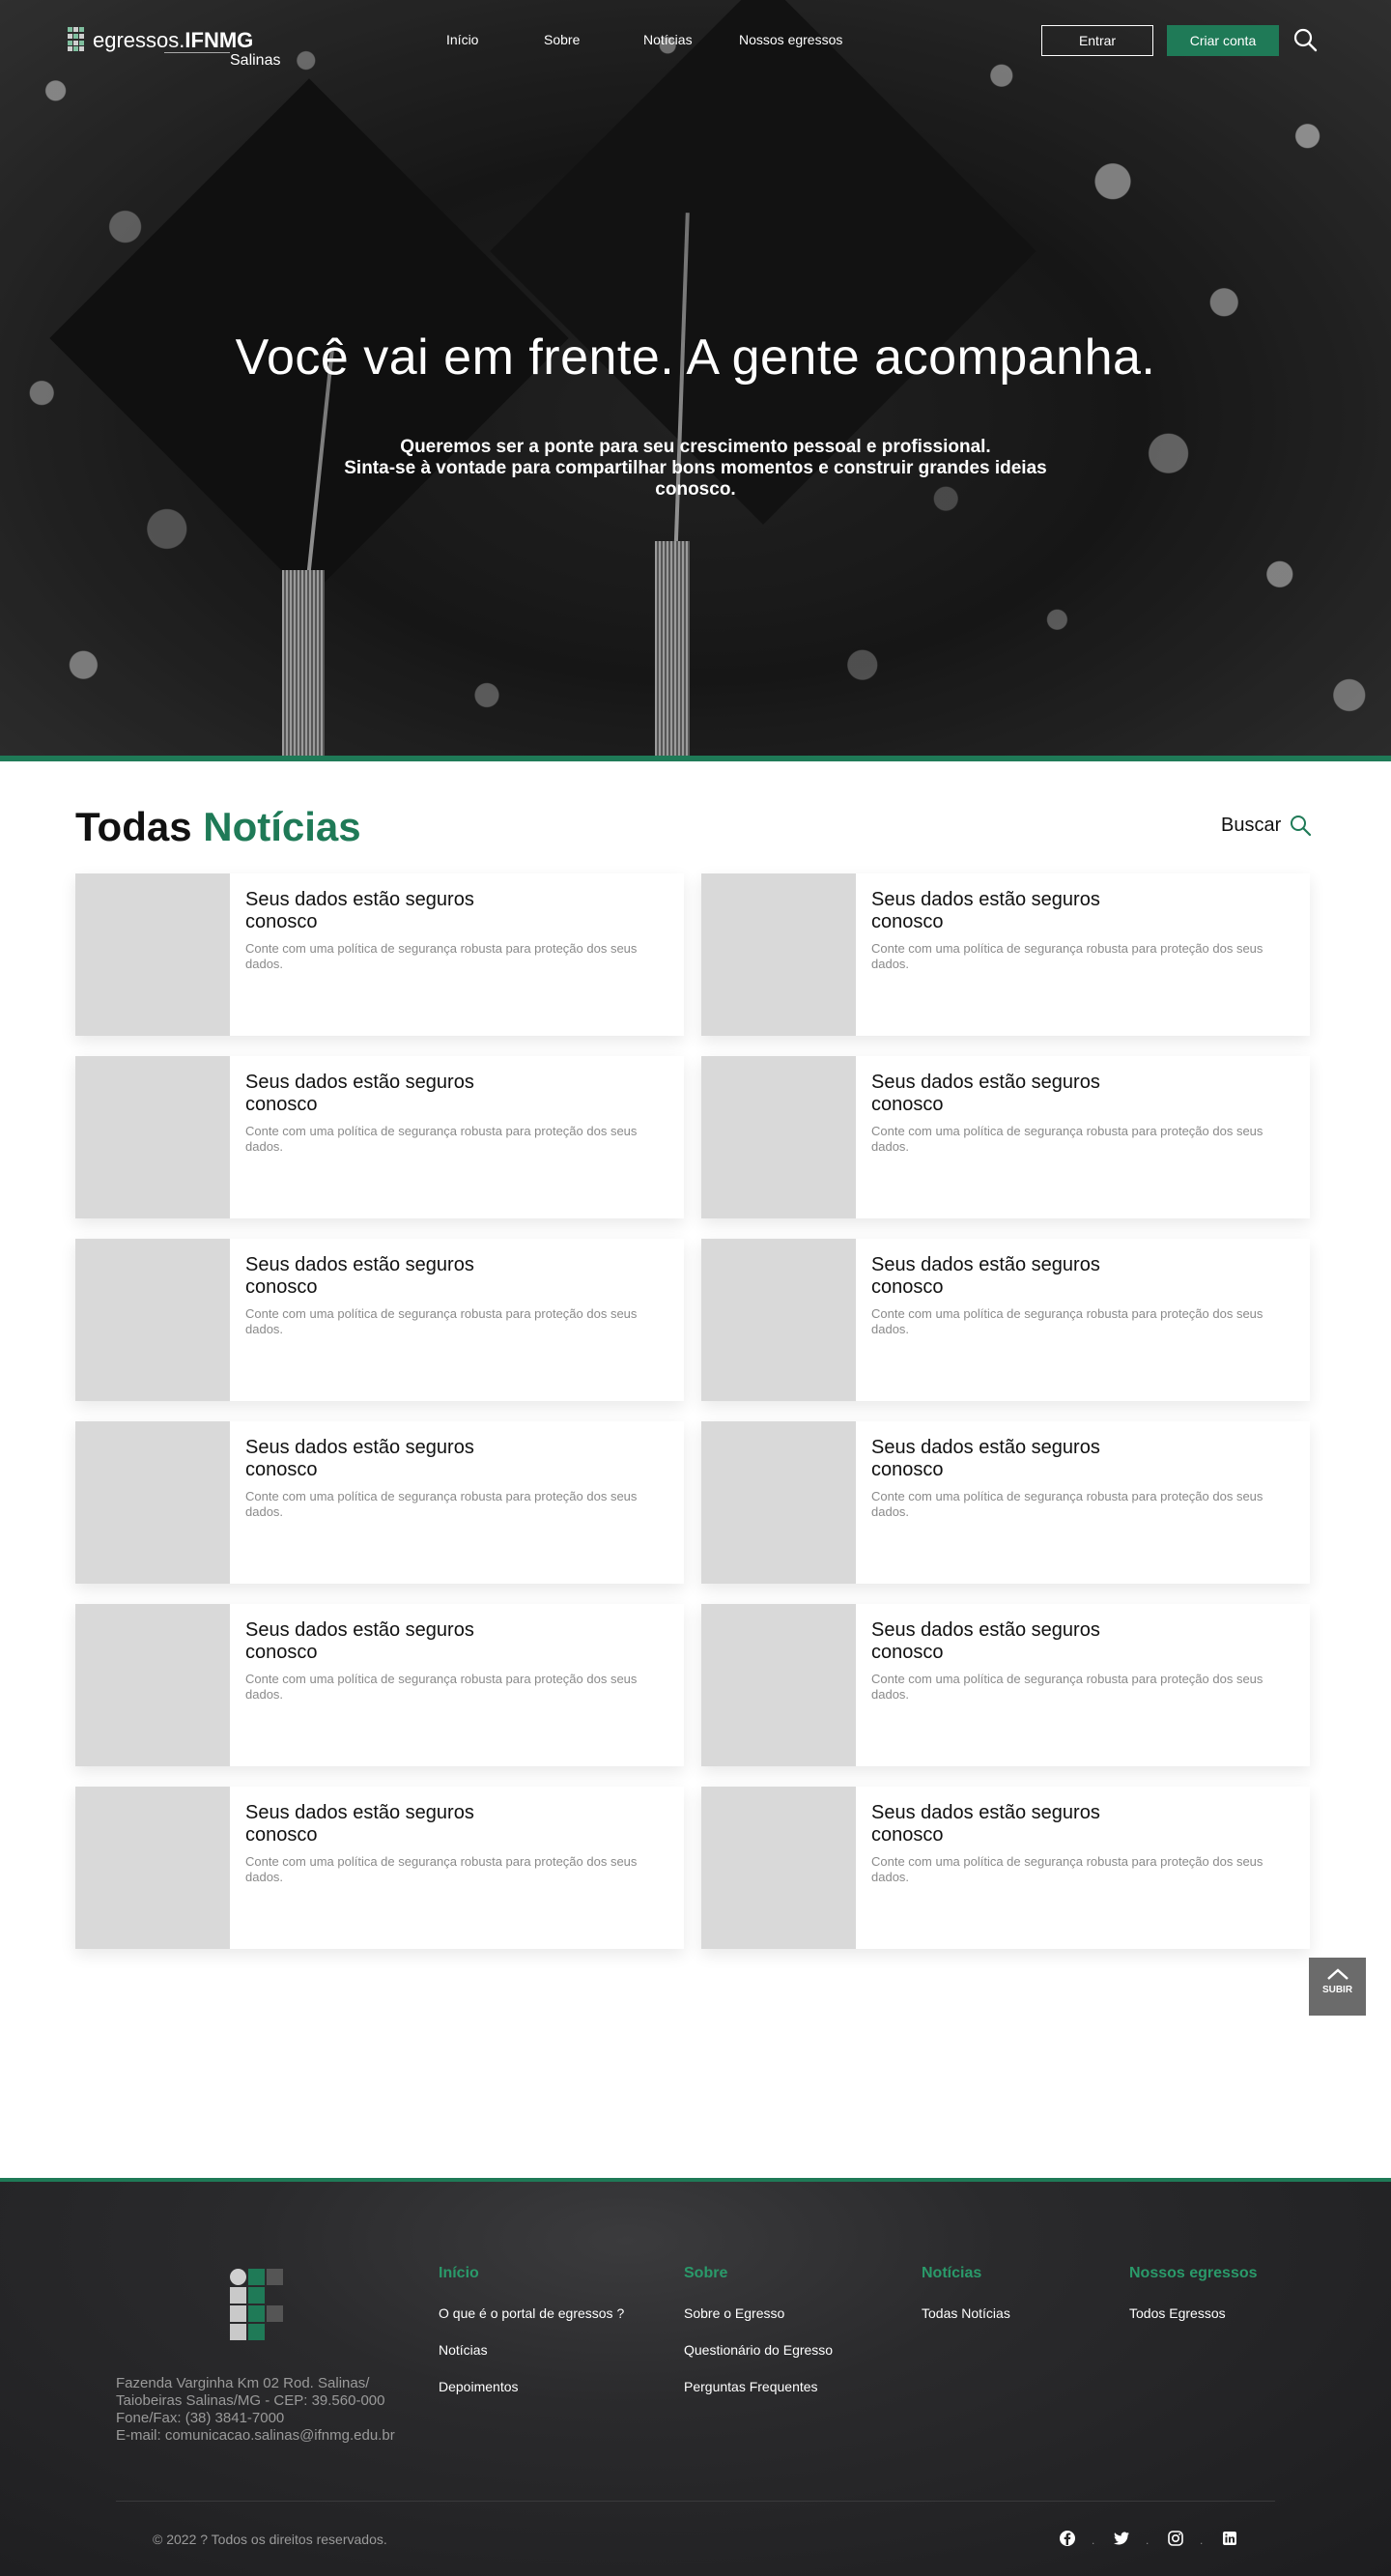 The image size is (1391, 2576). What do you see at coordinates (197, 53) in the screenshot?
I see `logo-underline` at bounding box center [197, 53].